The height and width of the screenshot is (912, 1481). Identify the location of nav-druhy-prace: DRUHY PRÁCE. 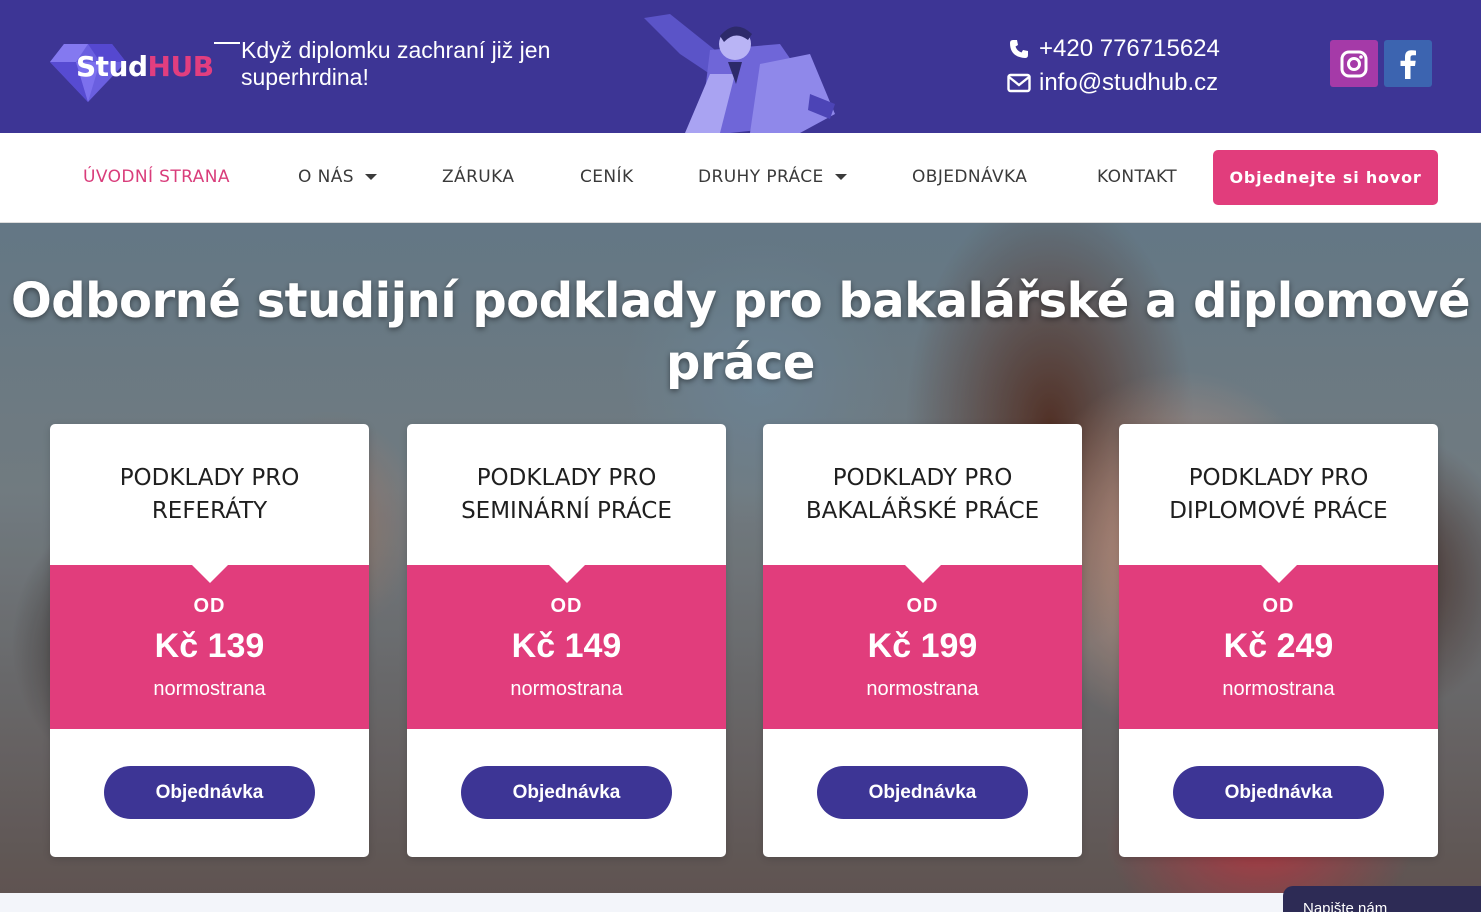
(772, 177).